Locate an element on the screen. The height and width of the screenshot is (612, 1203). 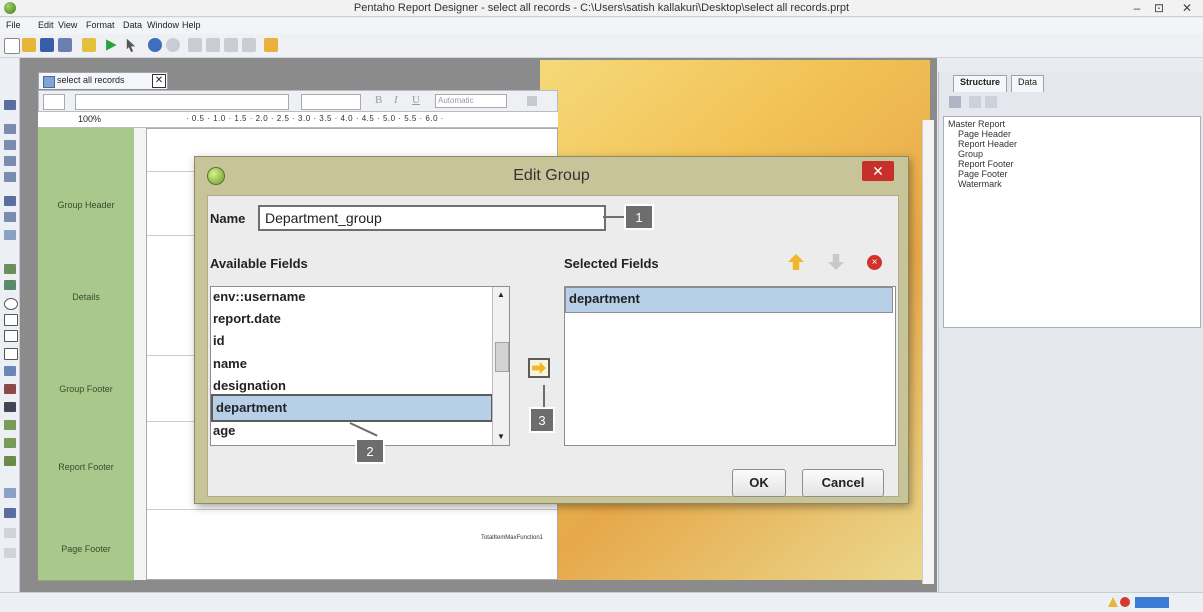
remove-field-icon: × is located at coordinates (874, 262).